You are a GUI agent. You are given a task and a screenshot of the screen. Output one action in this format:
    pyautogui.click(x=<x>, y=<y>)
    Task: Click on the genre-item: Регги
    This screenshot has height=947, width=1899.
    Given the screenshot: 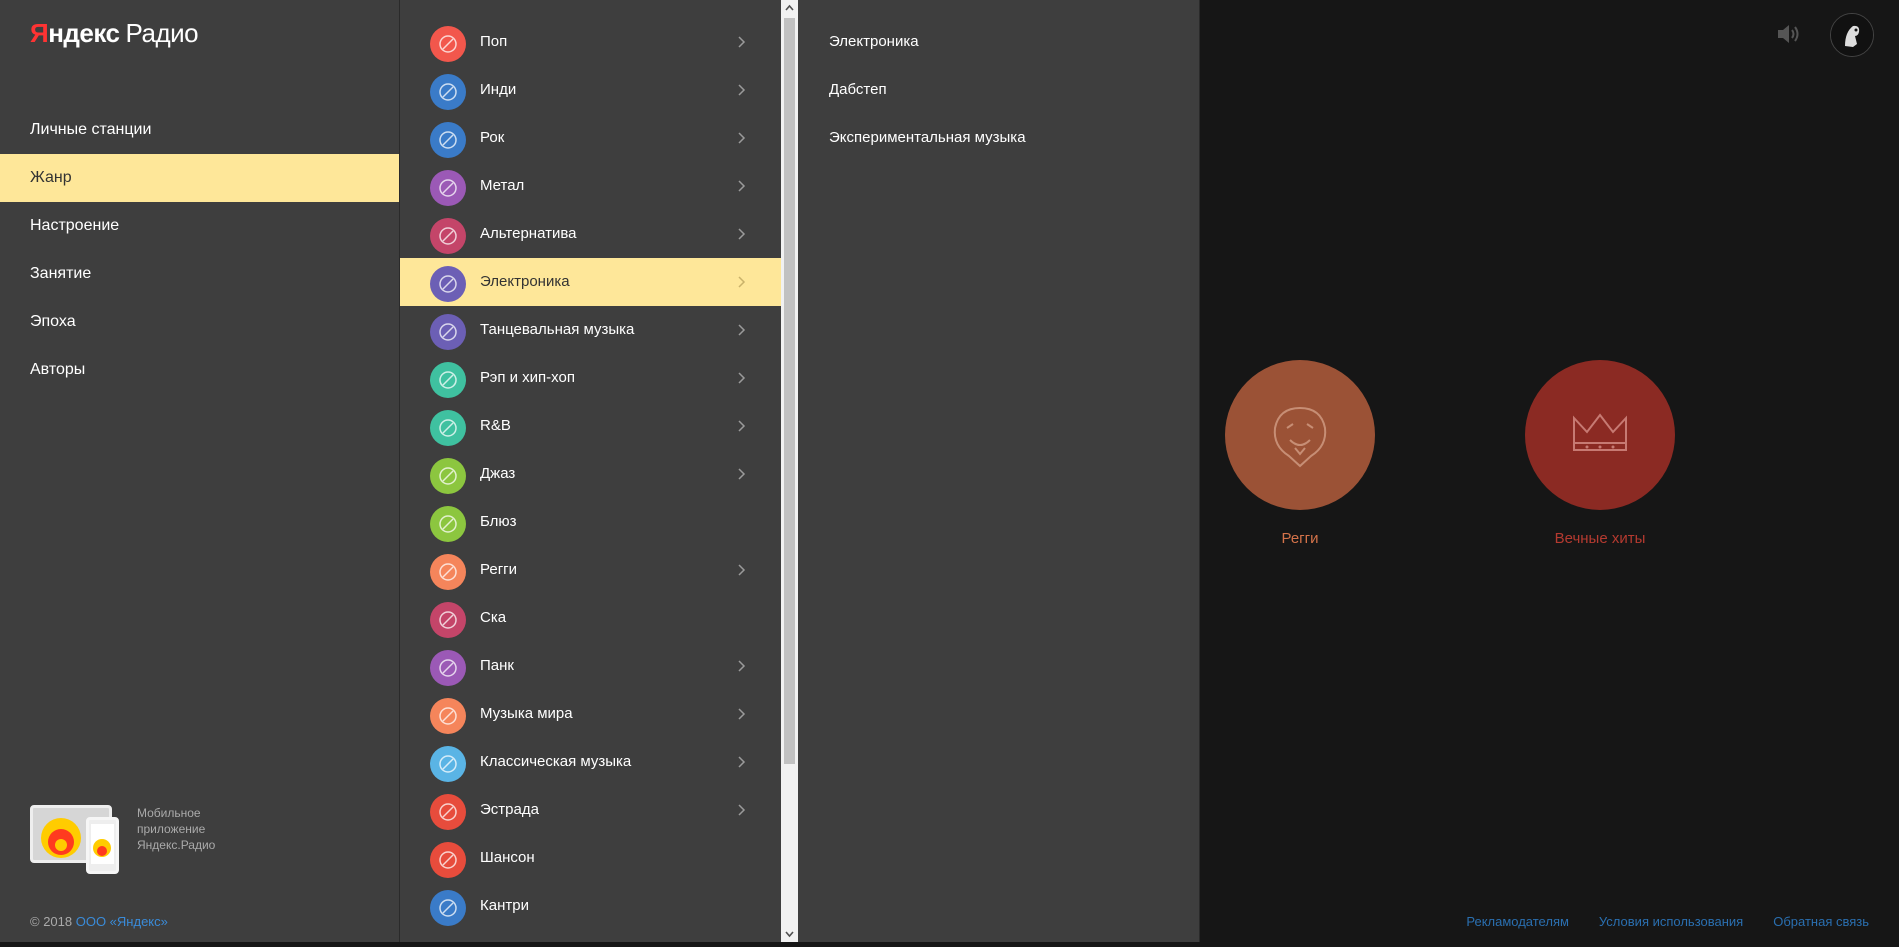 What is the action you would take?
    pyautogui.click(x=590, y=570)
    